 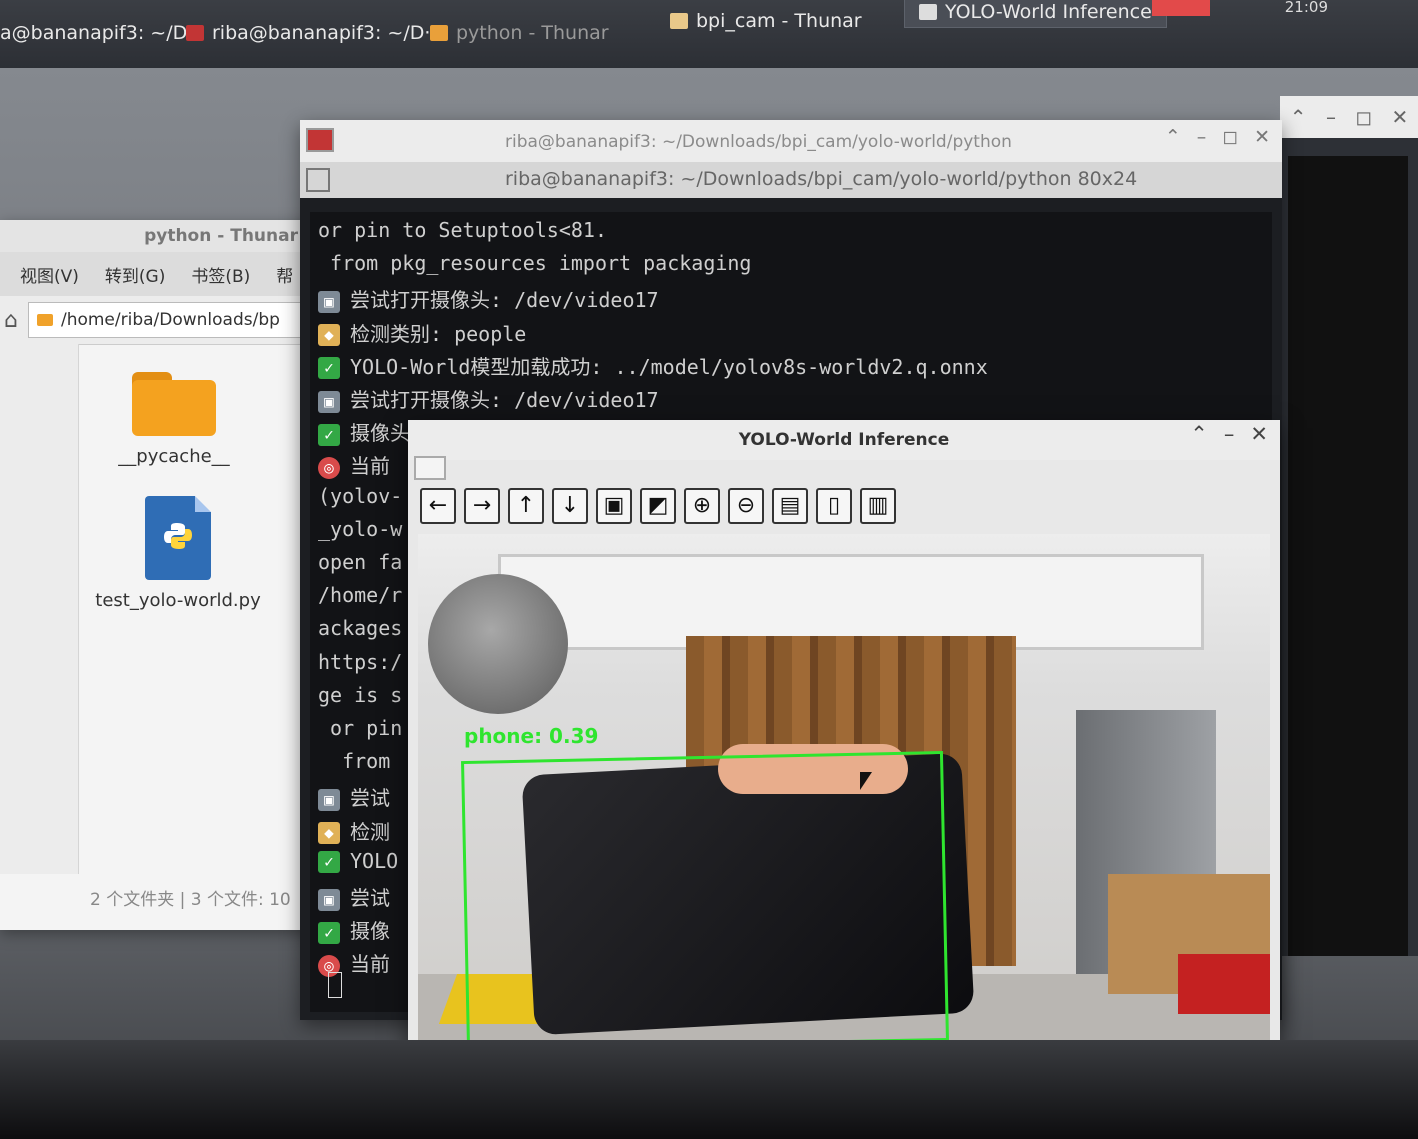 I want to click on terminal-line-text: _yolo-w, so click(x=360, y=528).